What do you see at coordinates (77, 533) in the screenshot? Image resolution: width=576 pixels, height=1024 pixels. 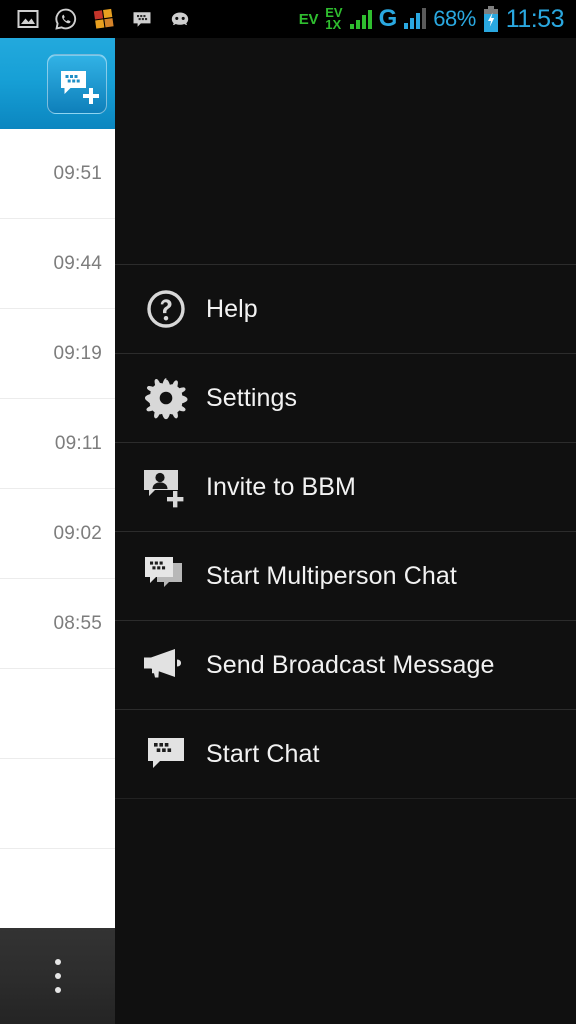 I see `chat-timestamp: 09:02` at bounding box center [77, 533].